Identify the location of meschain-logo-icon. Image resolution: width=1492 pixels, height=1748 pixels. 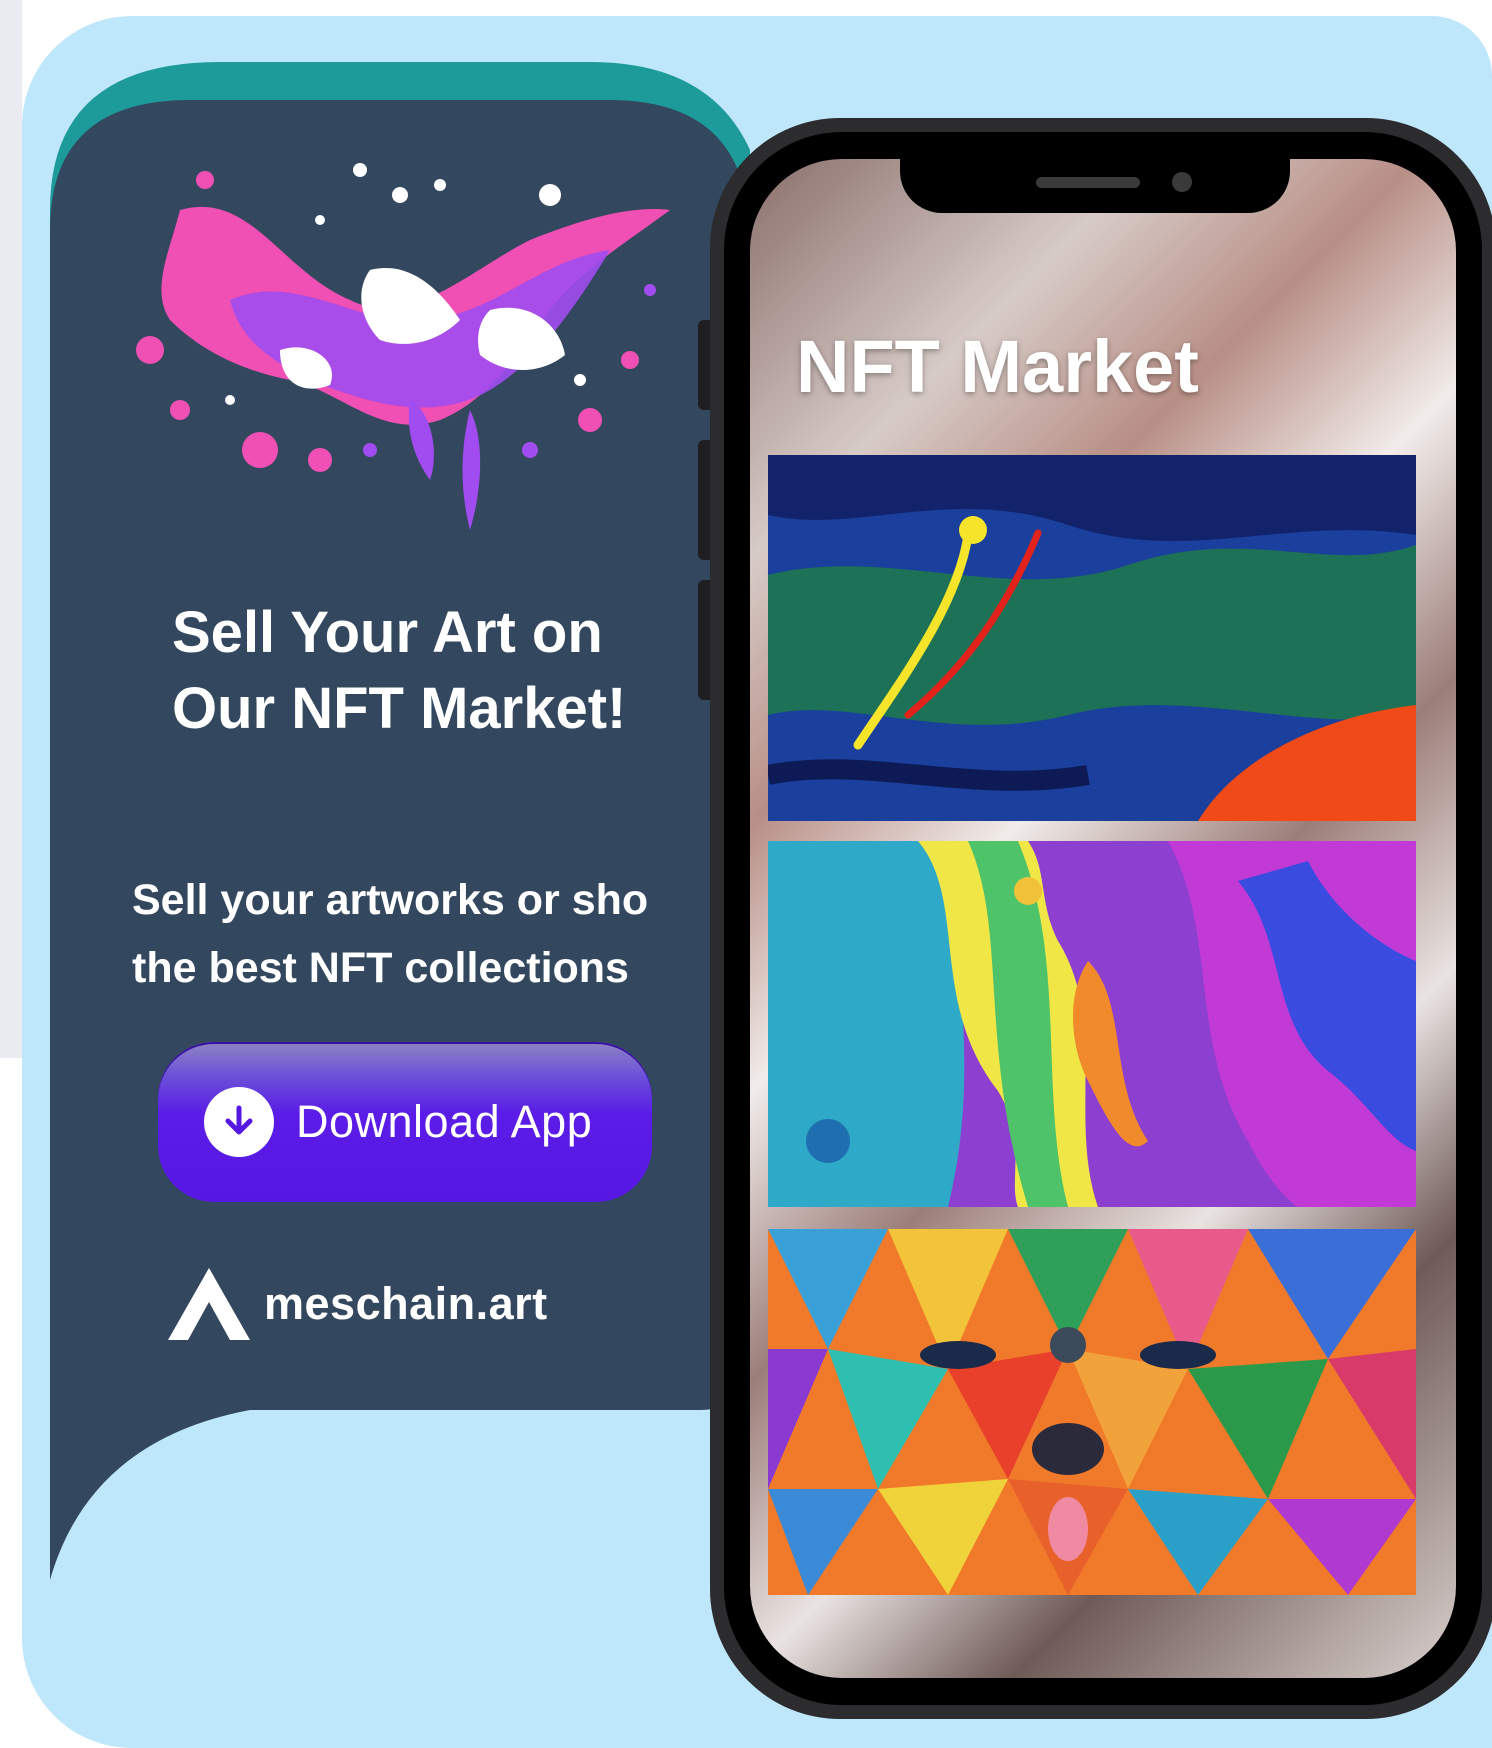
(209, 1304).